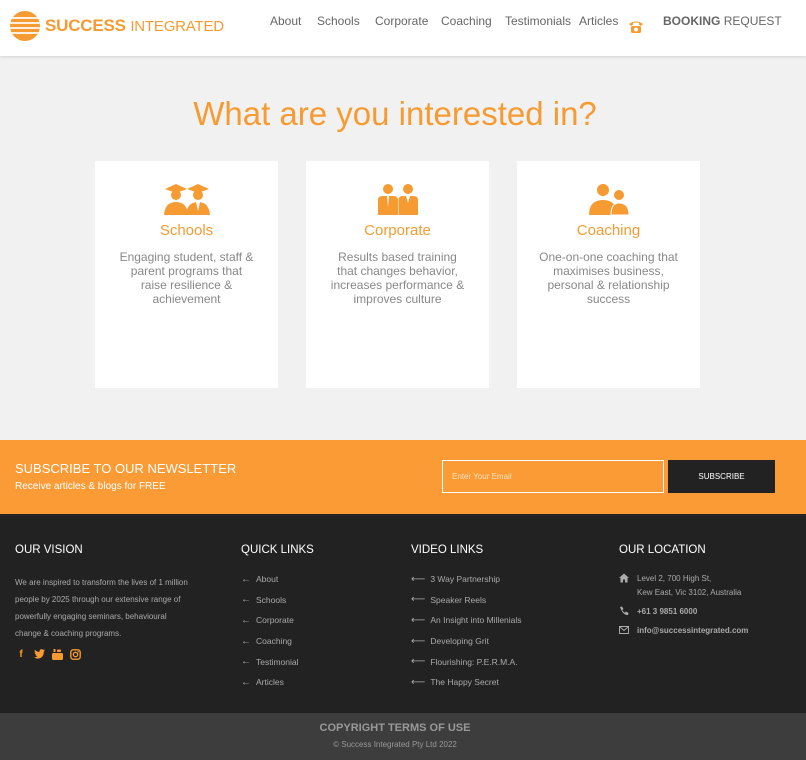 This screenshot has width=806, height=760. I want to click on quick-link-articles: ← Articles, so click(270, 682).